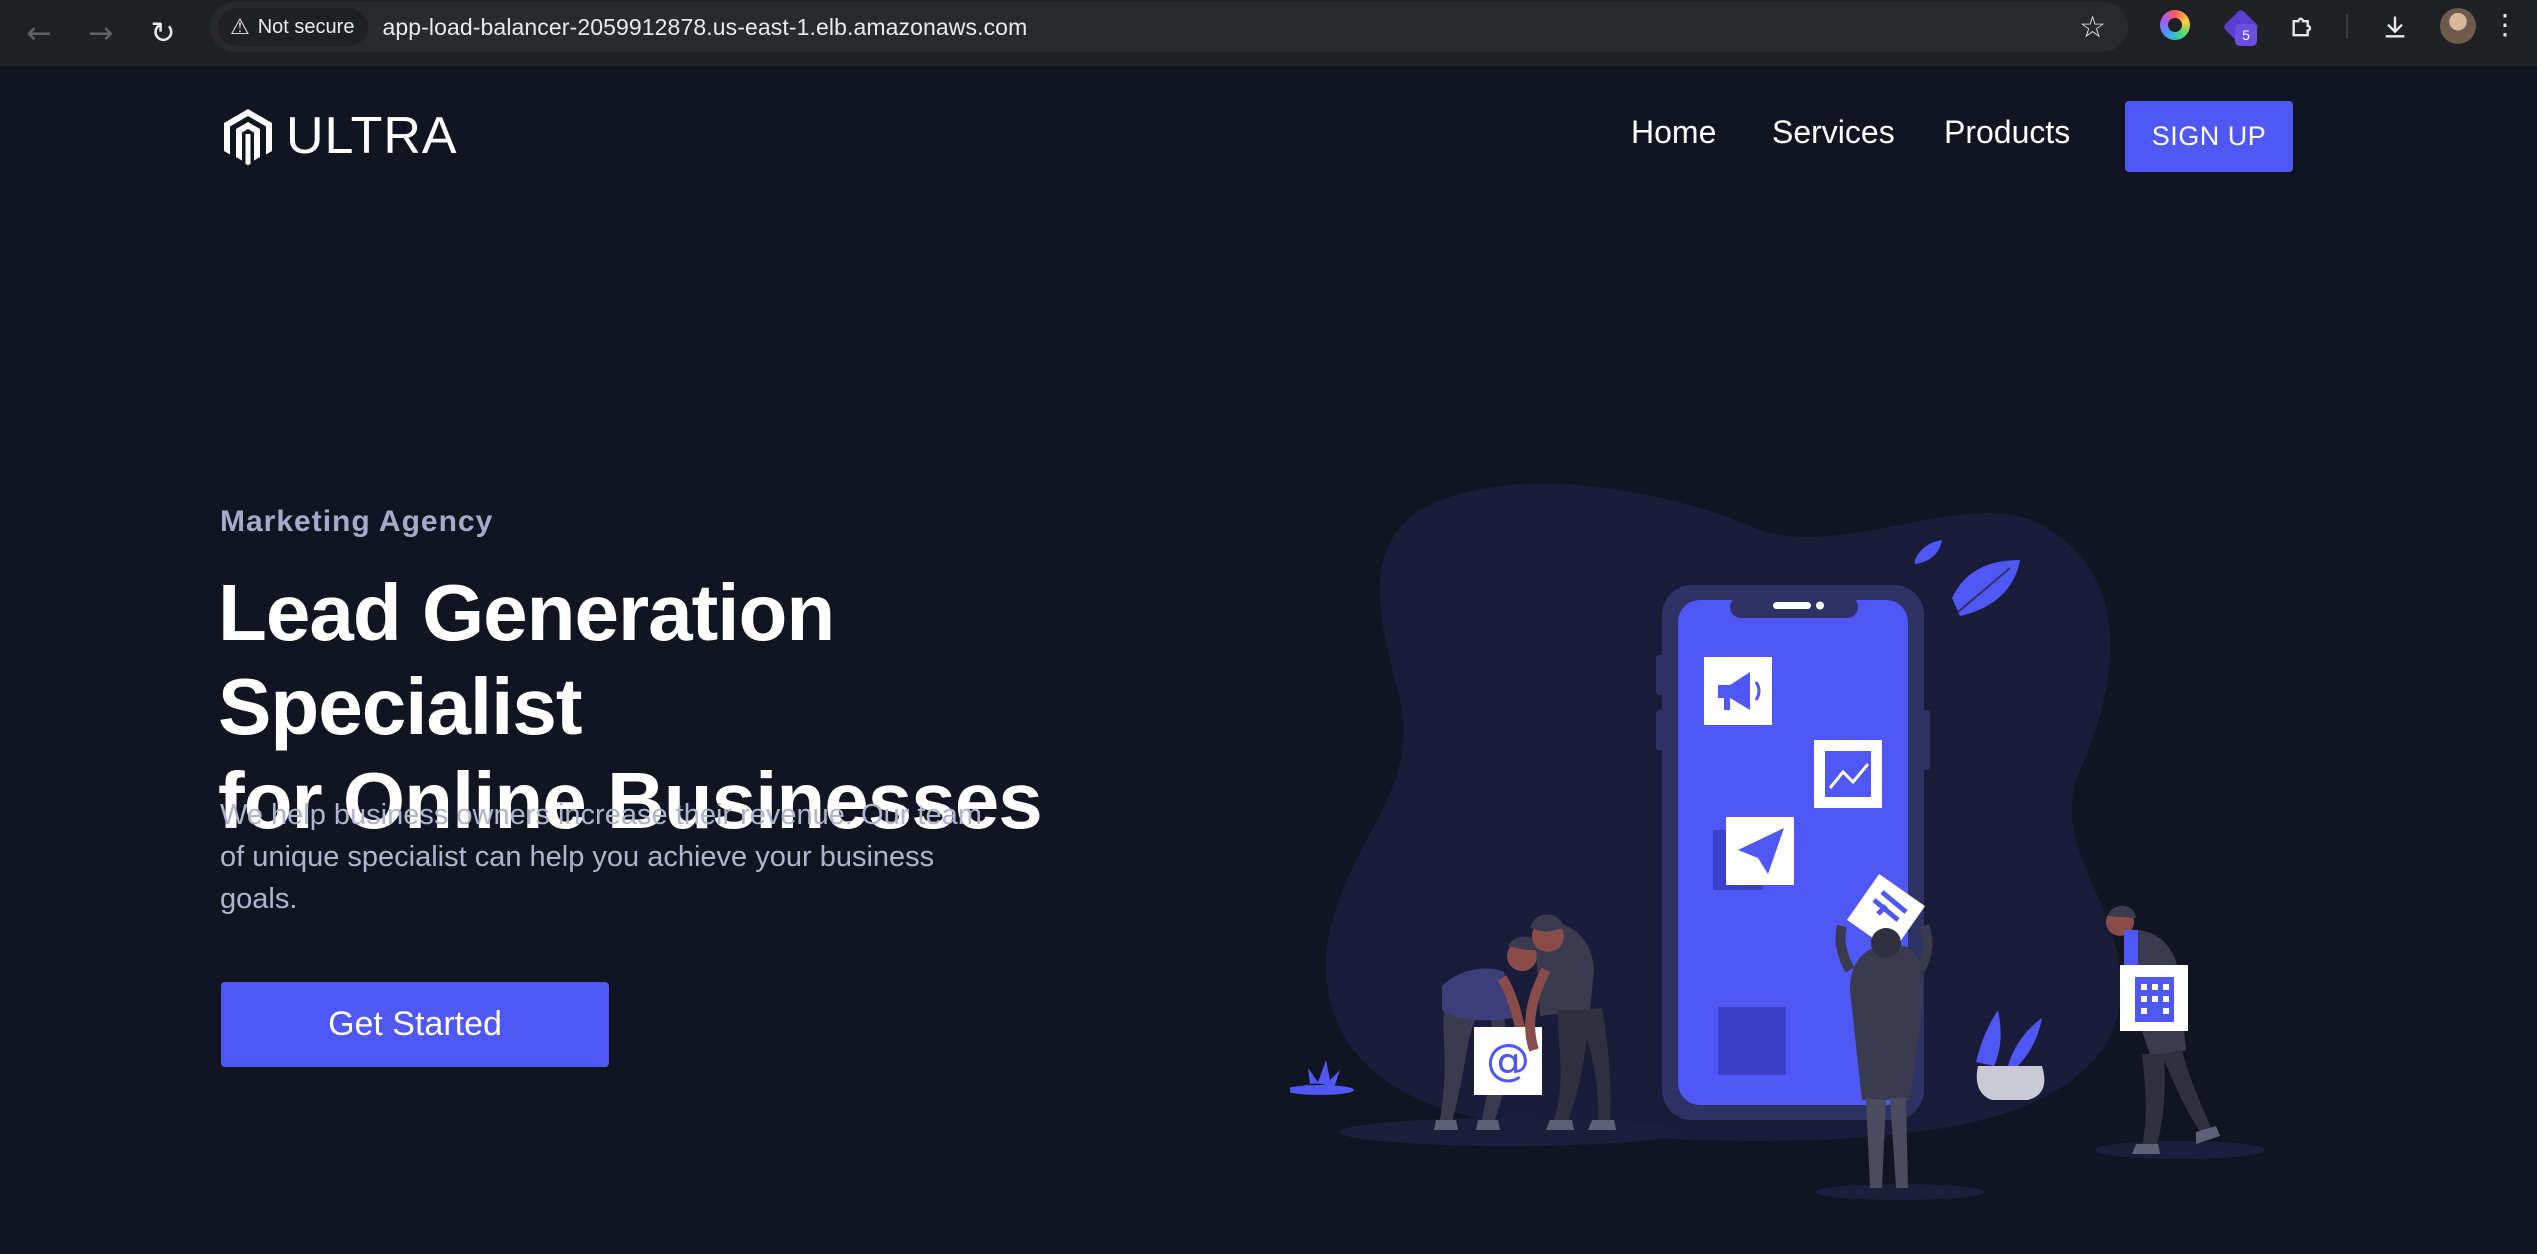  Describe the element at coordinates (240, 26) in the screenshot. I see `warning-icon: ⚠` at that location.